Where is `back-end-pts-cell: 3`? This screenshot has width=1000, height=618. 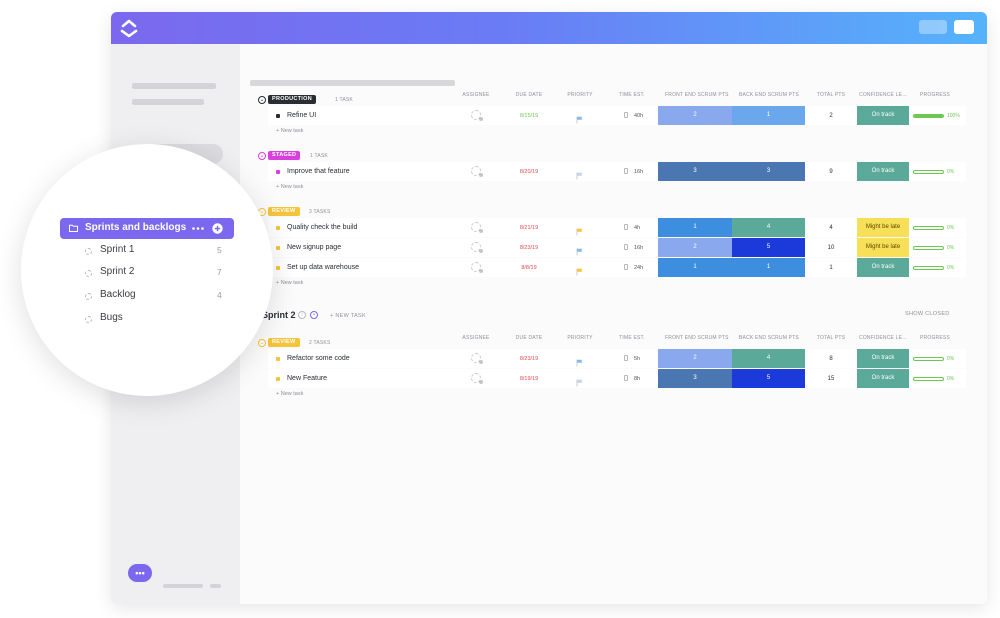 back-end-pts-cell: 3 is located at coordinates (768, 171).